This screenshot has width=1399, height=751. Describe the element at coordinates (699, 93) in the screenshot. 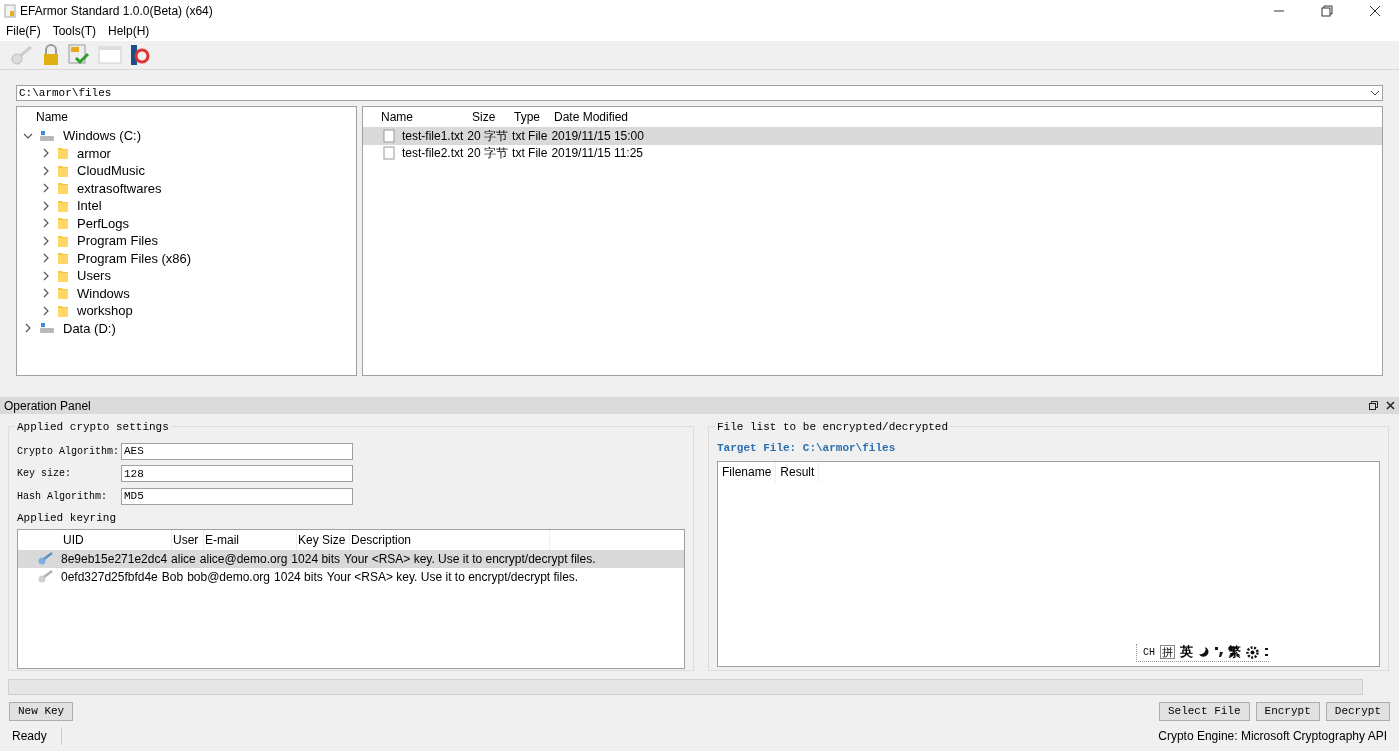

I see `path-field: C:\armor\files` at that location.